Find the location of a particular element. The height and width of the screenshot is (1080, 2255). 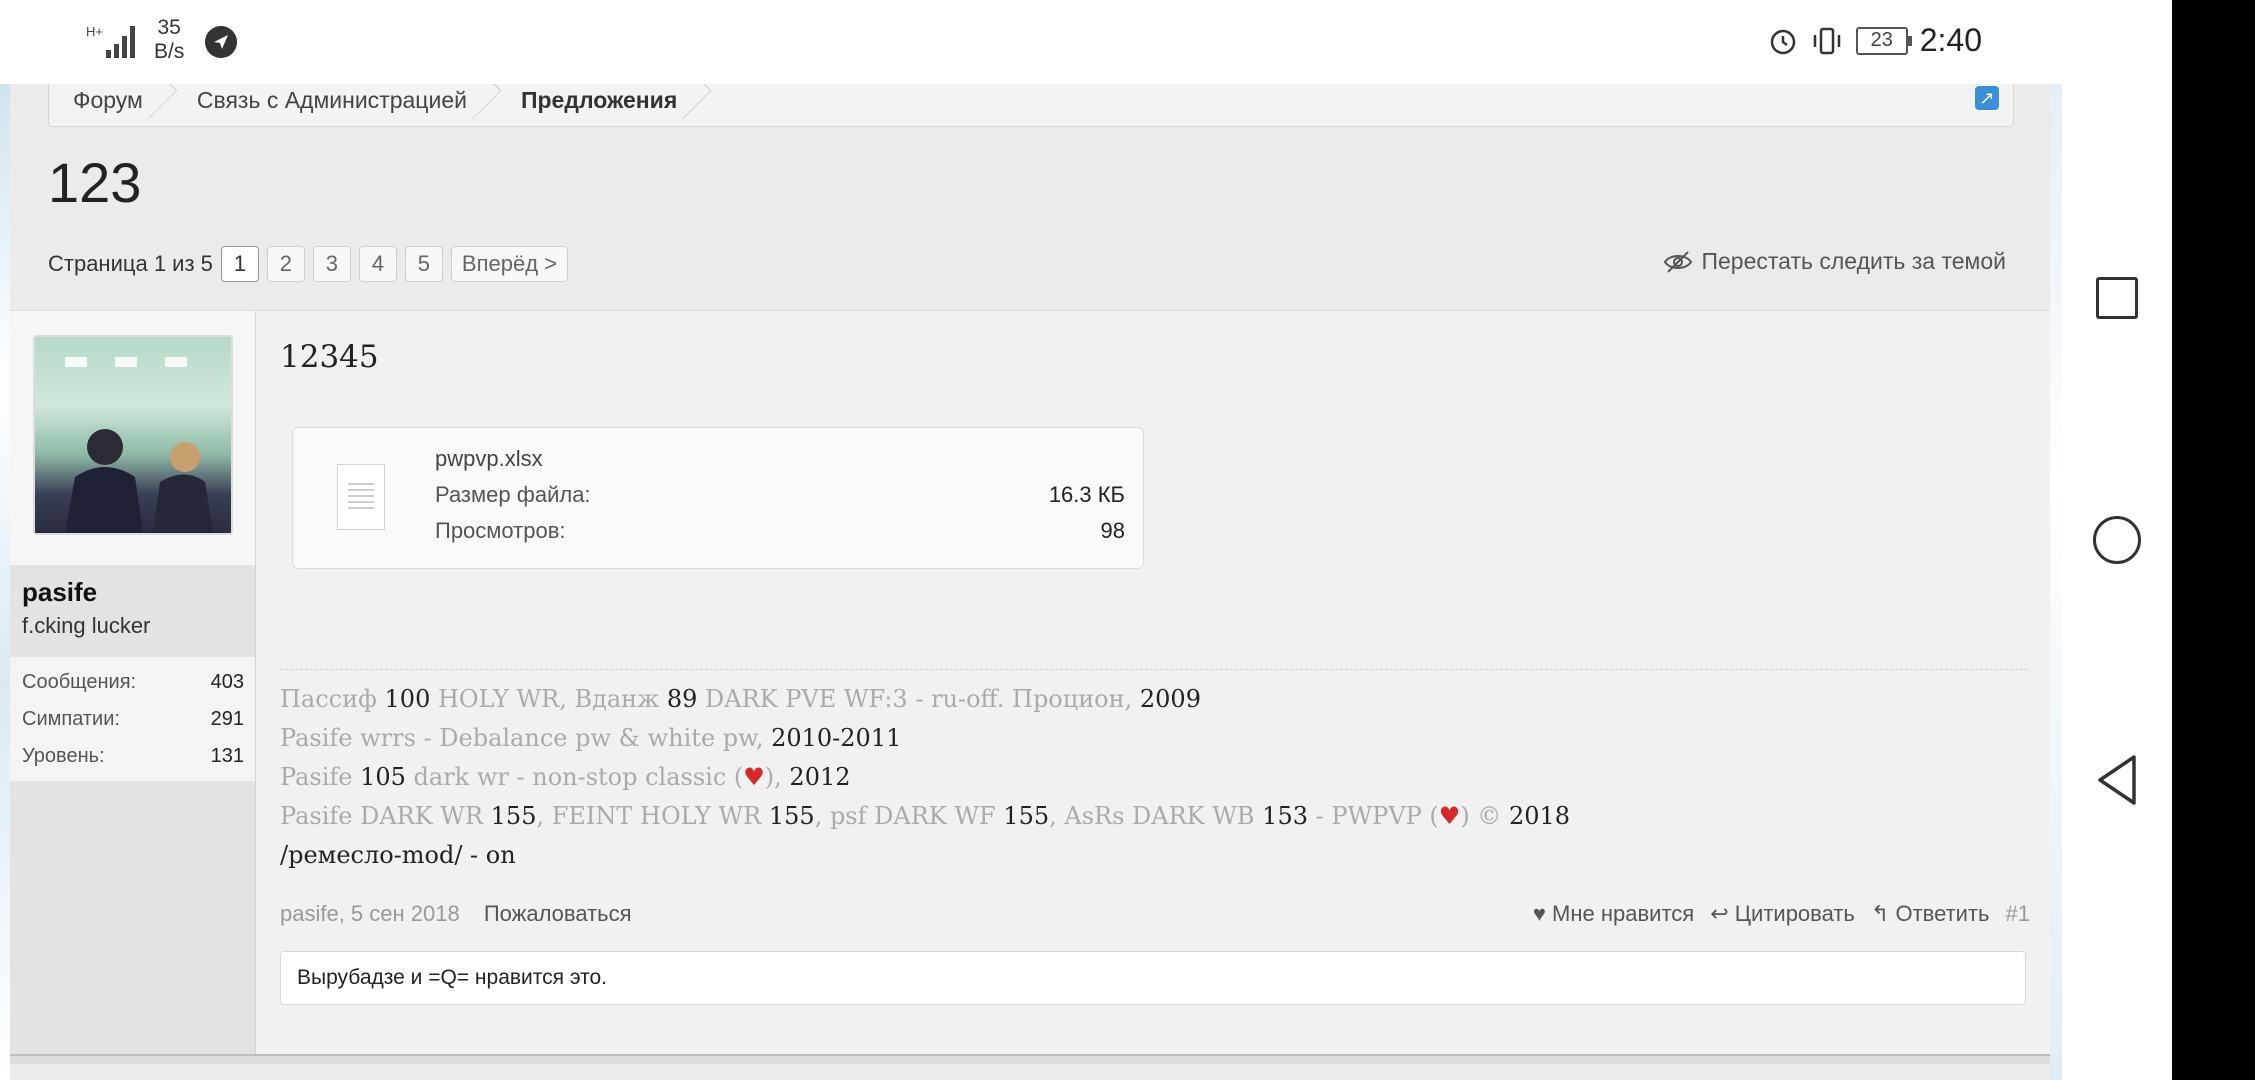

page-2-button: 2 is located at coordinates (285, 264).